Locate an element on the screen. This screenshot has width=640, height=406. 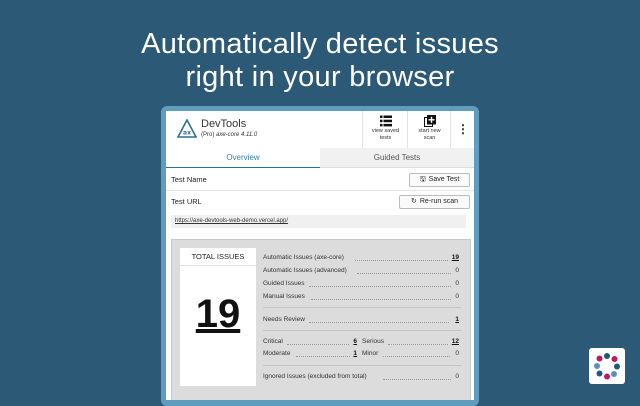
list-item-automatic-axe: Automatic Issues (axe-core) 19 is located at coordinates (362, 258).